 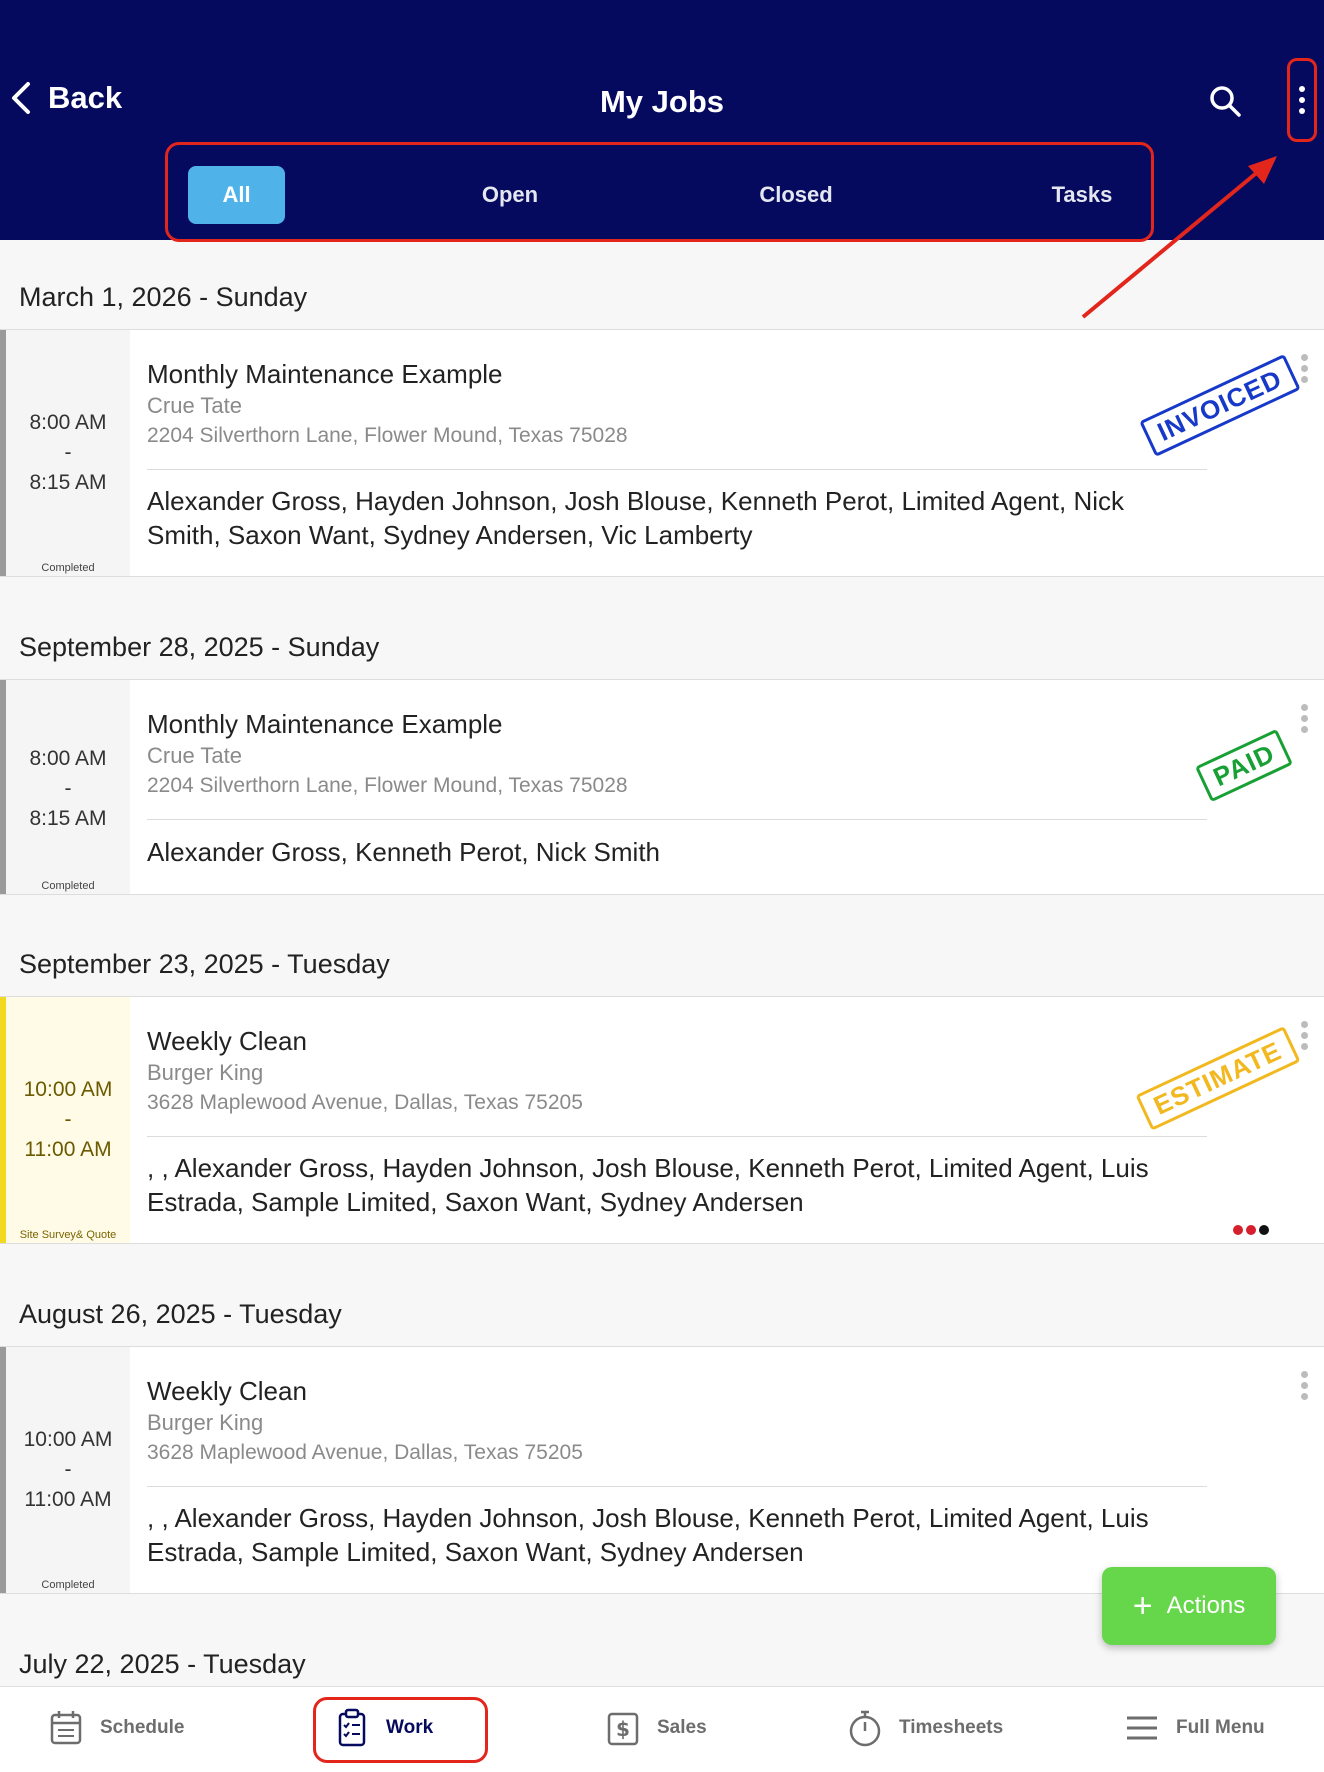 What do you see at coordinates (1218, 1078) in the screenshot?
I see `estimate-stamp: ESTIMATE` at bounding box center [1218, 1078].